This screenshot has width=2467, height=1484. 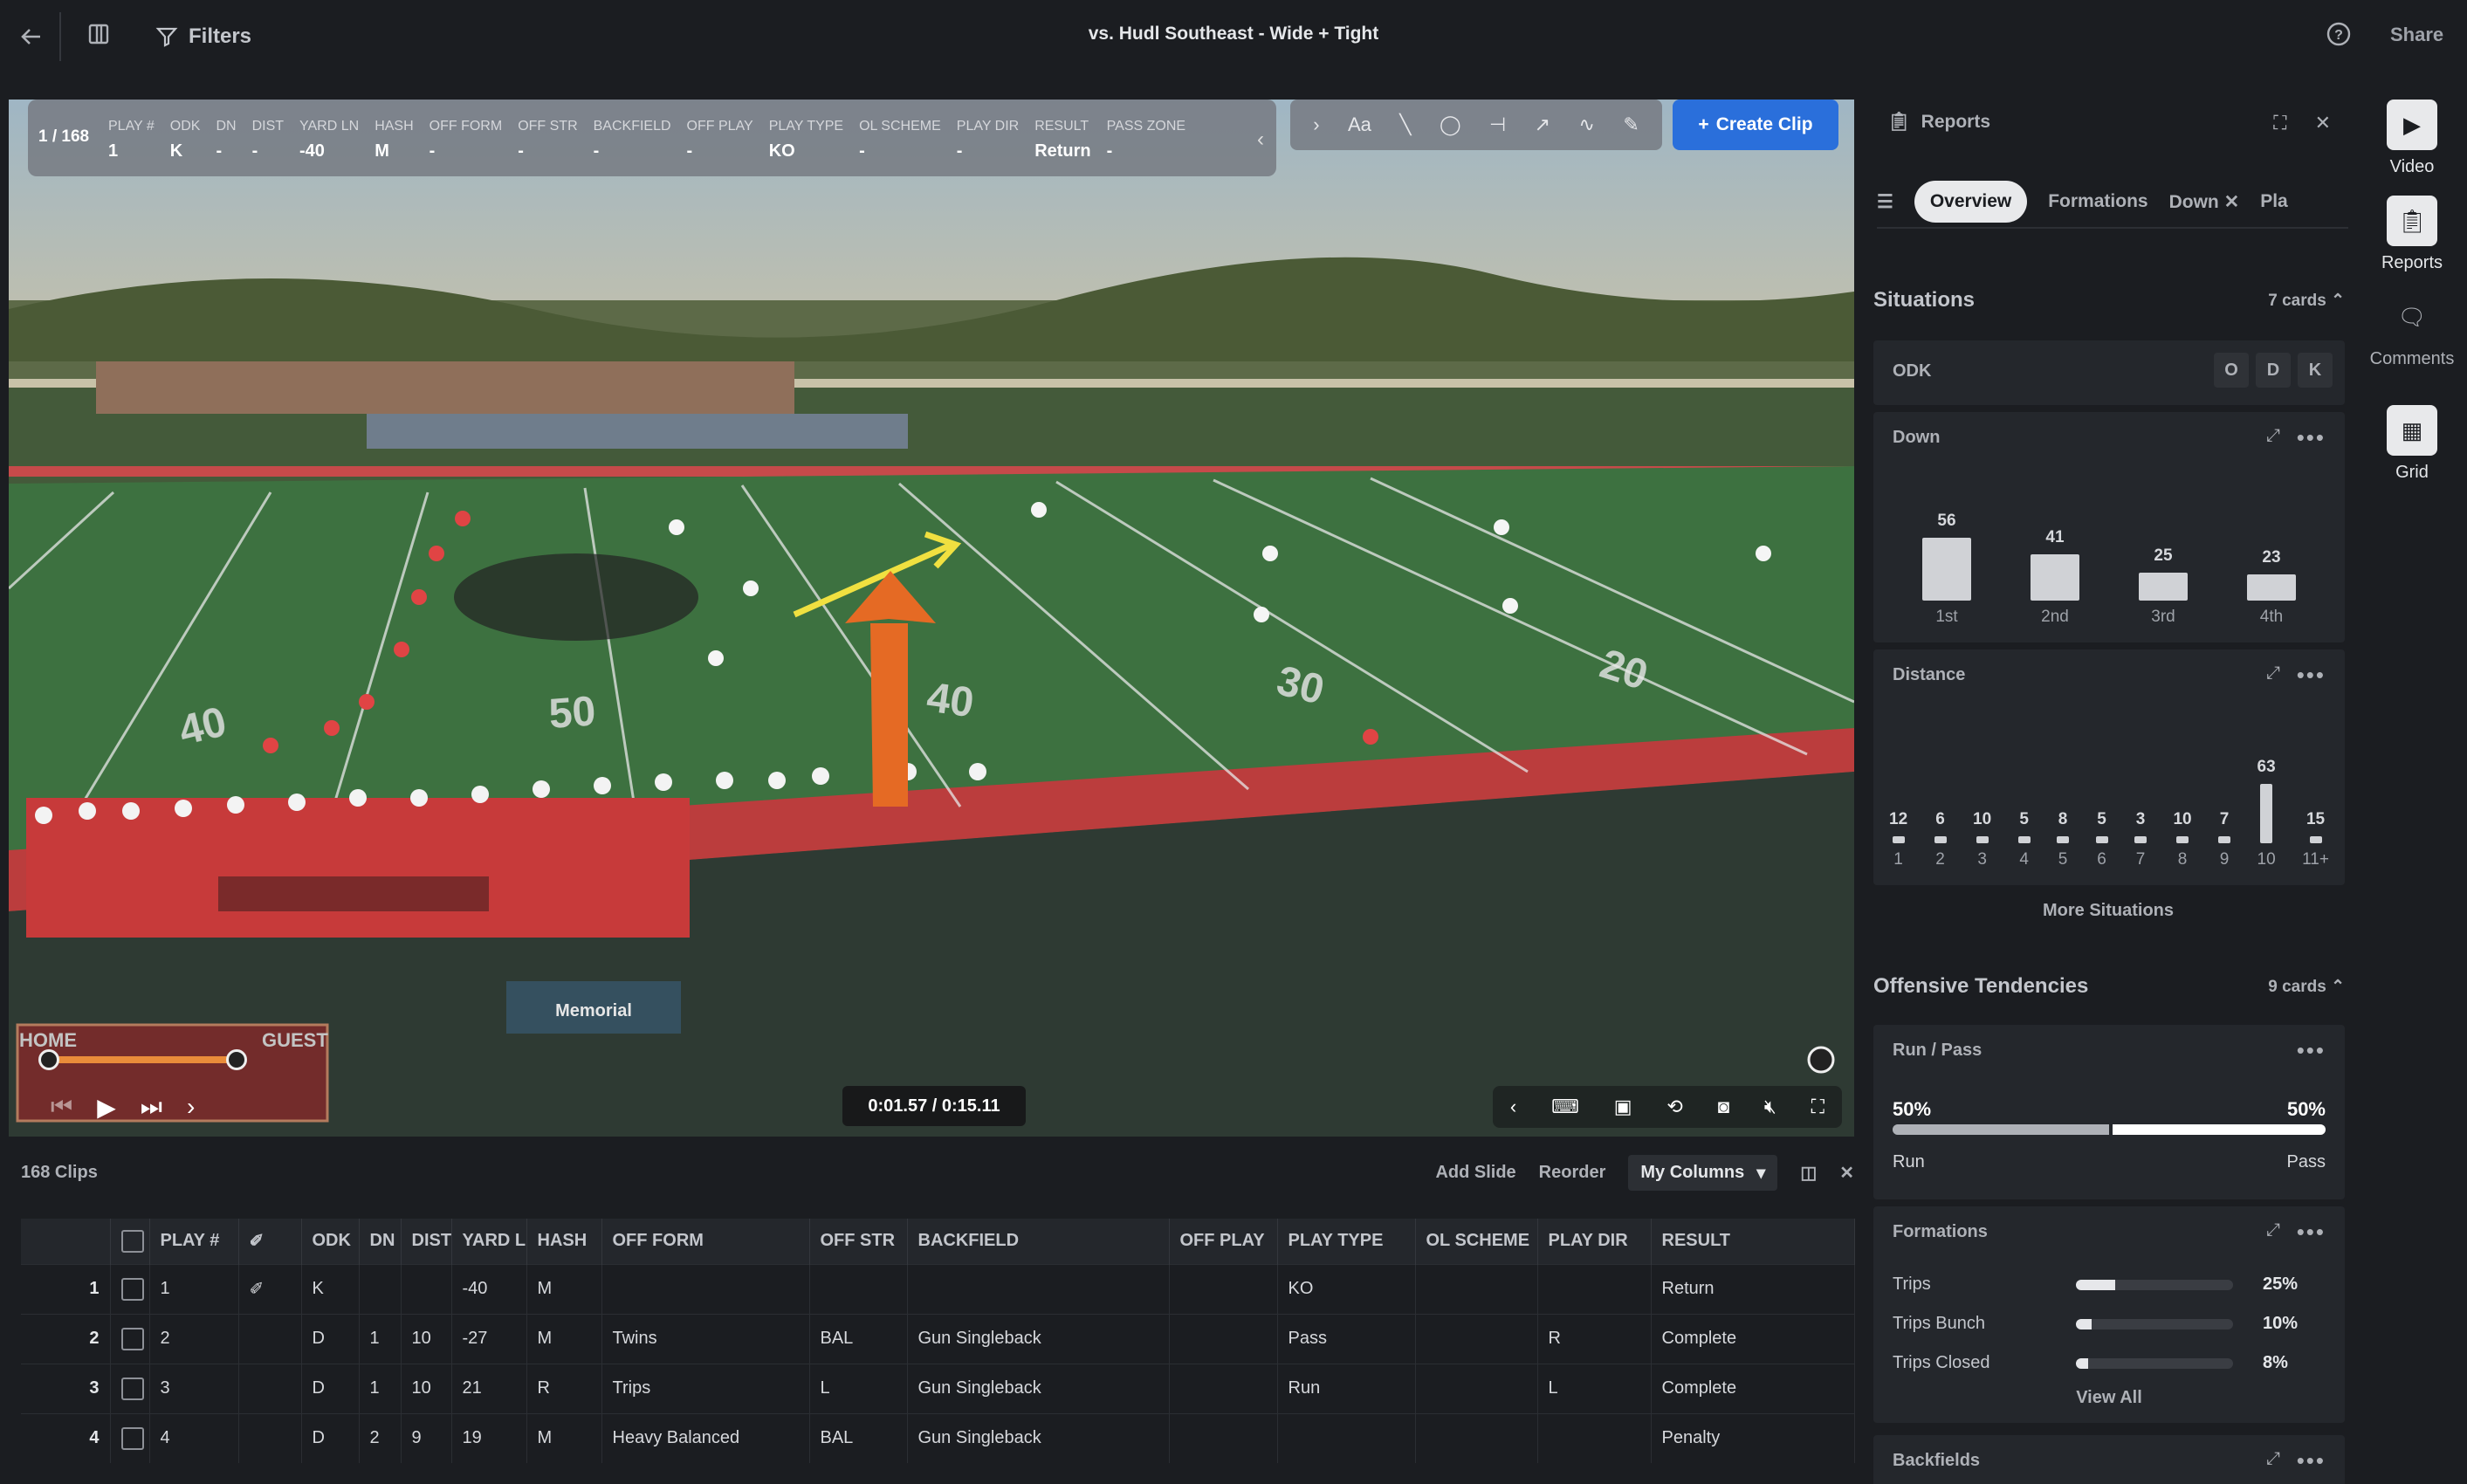 What do you see at coordinates (2412, 330) in the screenshot?
I see `rail-comments-button: 🗨︎ Comments` at bounding box center [2412, 330].